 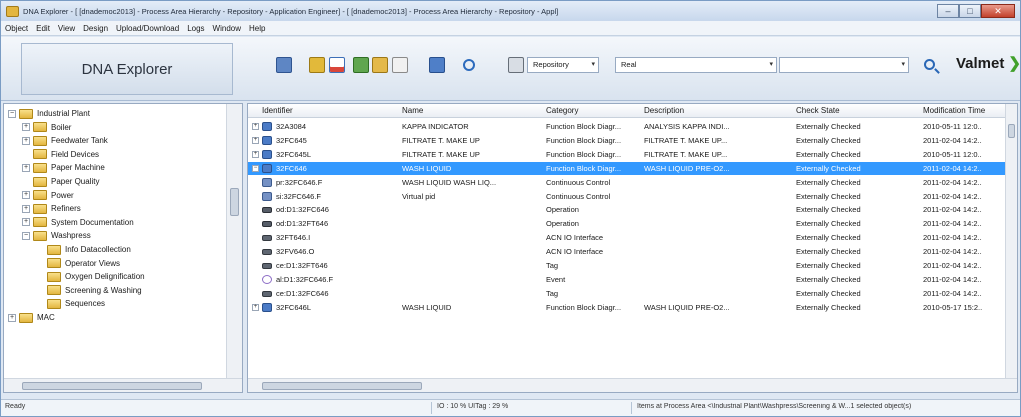 I want to click on grid-view-icon, so click(x=284, y=65).